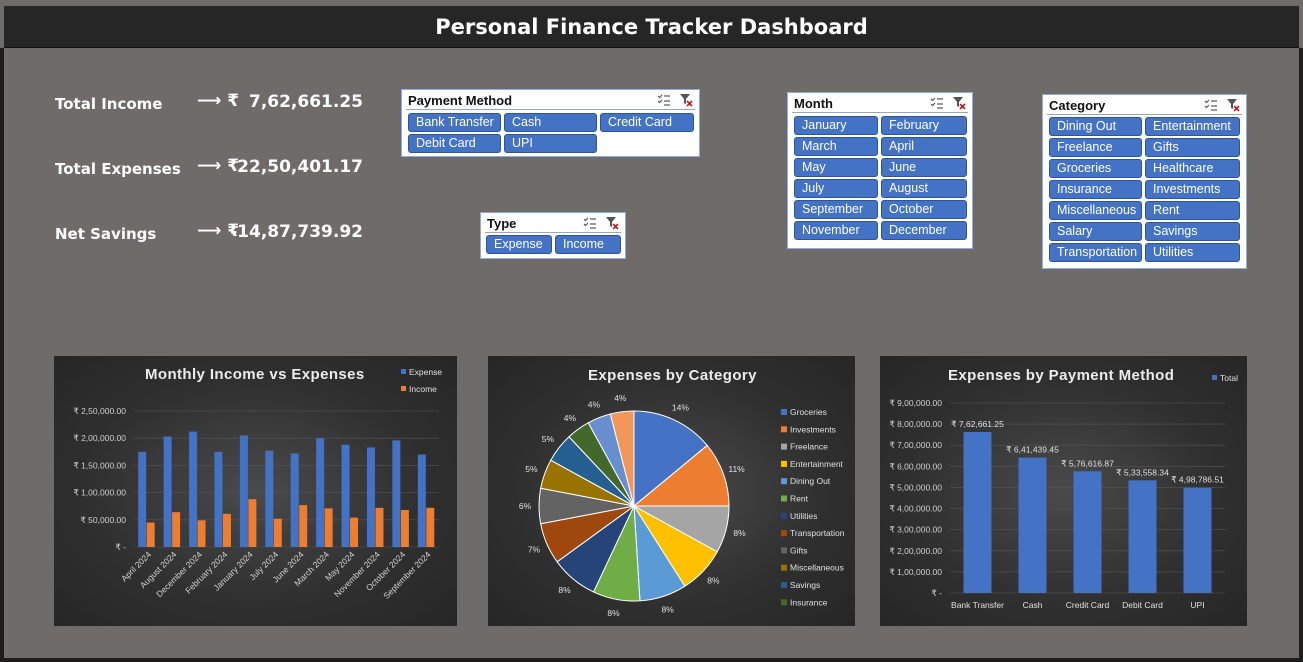  I want to click on slicer-item-debit-card: Debit Card, so click(454, 143).